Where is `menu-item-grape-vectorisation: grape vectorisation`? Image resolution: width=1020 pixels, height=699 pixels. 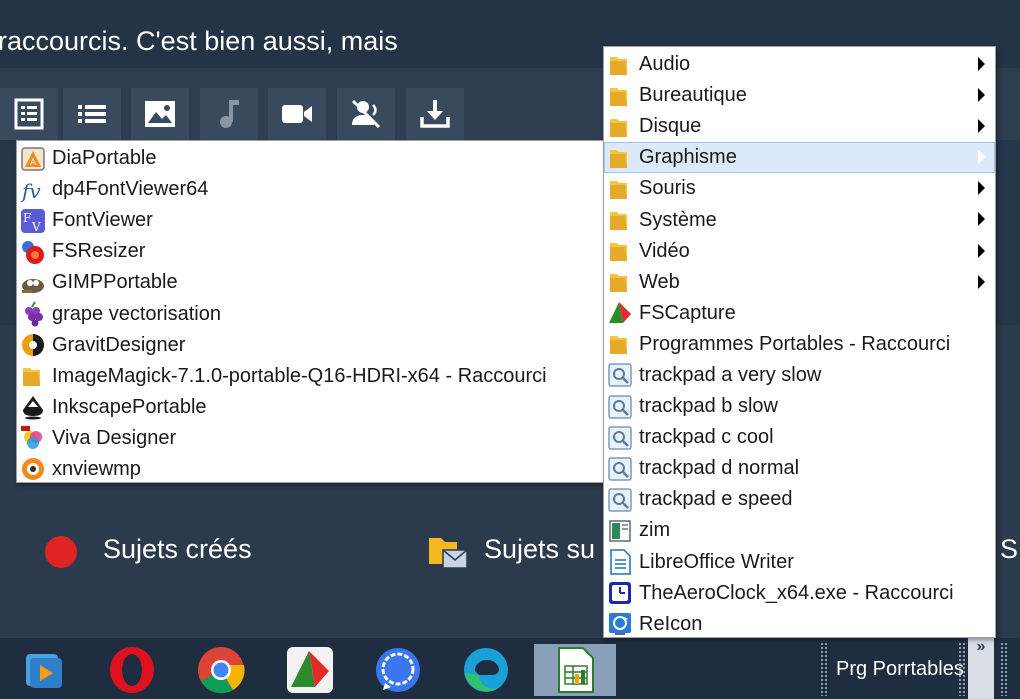 menu-item-grape-vectorisation: grape vectorisation is located at coordinates (310, 313).